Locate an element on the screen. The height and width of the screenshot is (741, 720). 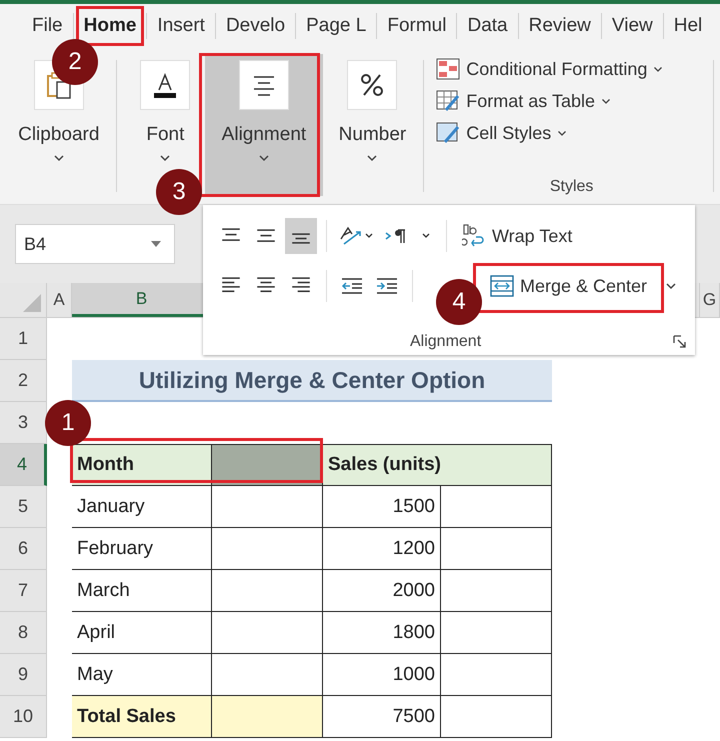
align-center-icon is located at coordinates (266, 285).